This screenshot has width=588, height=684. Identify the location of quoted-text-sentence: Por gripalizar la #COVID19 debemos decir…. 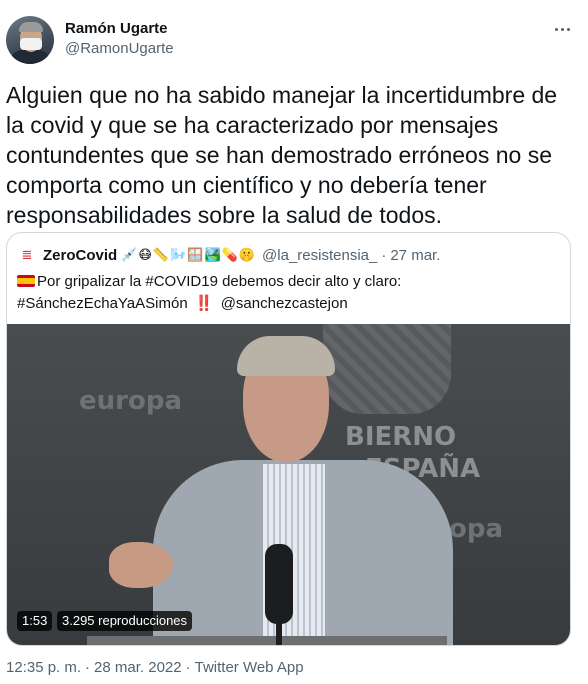
(219, 281).